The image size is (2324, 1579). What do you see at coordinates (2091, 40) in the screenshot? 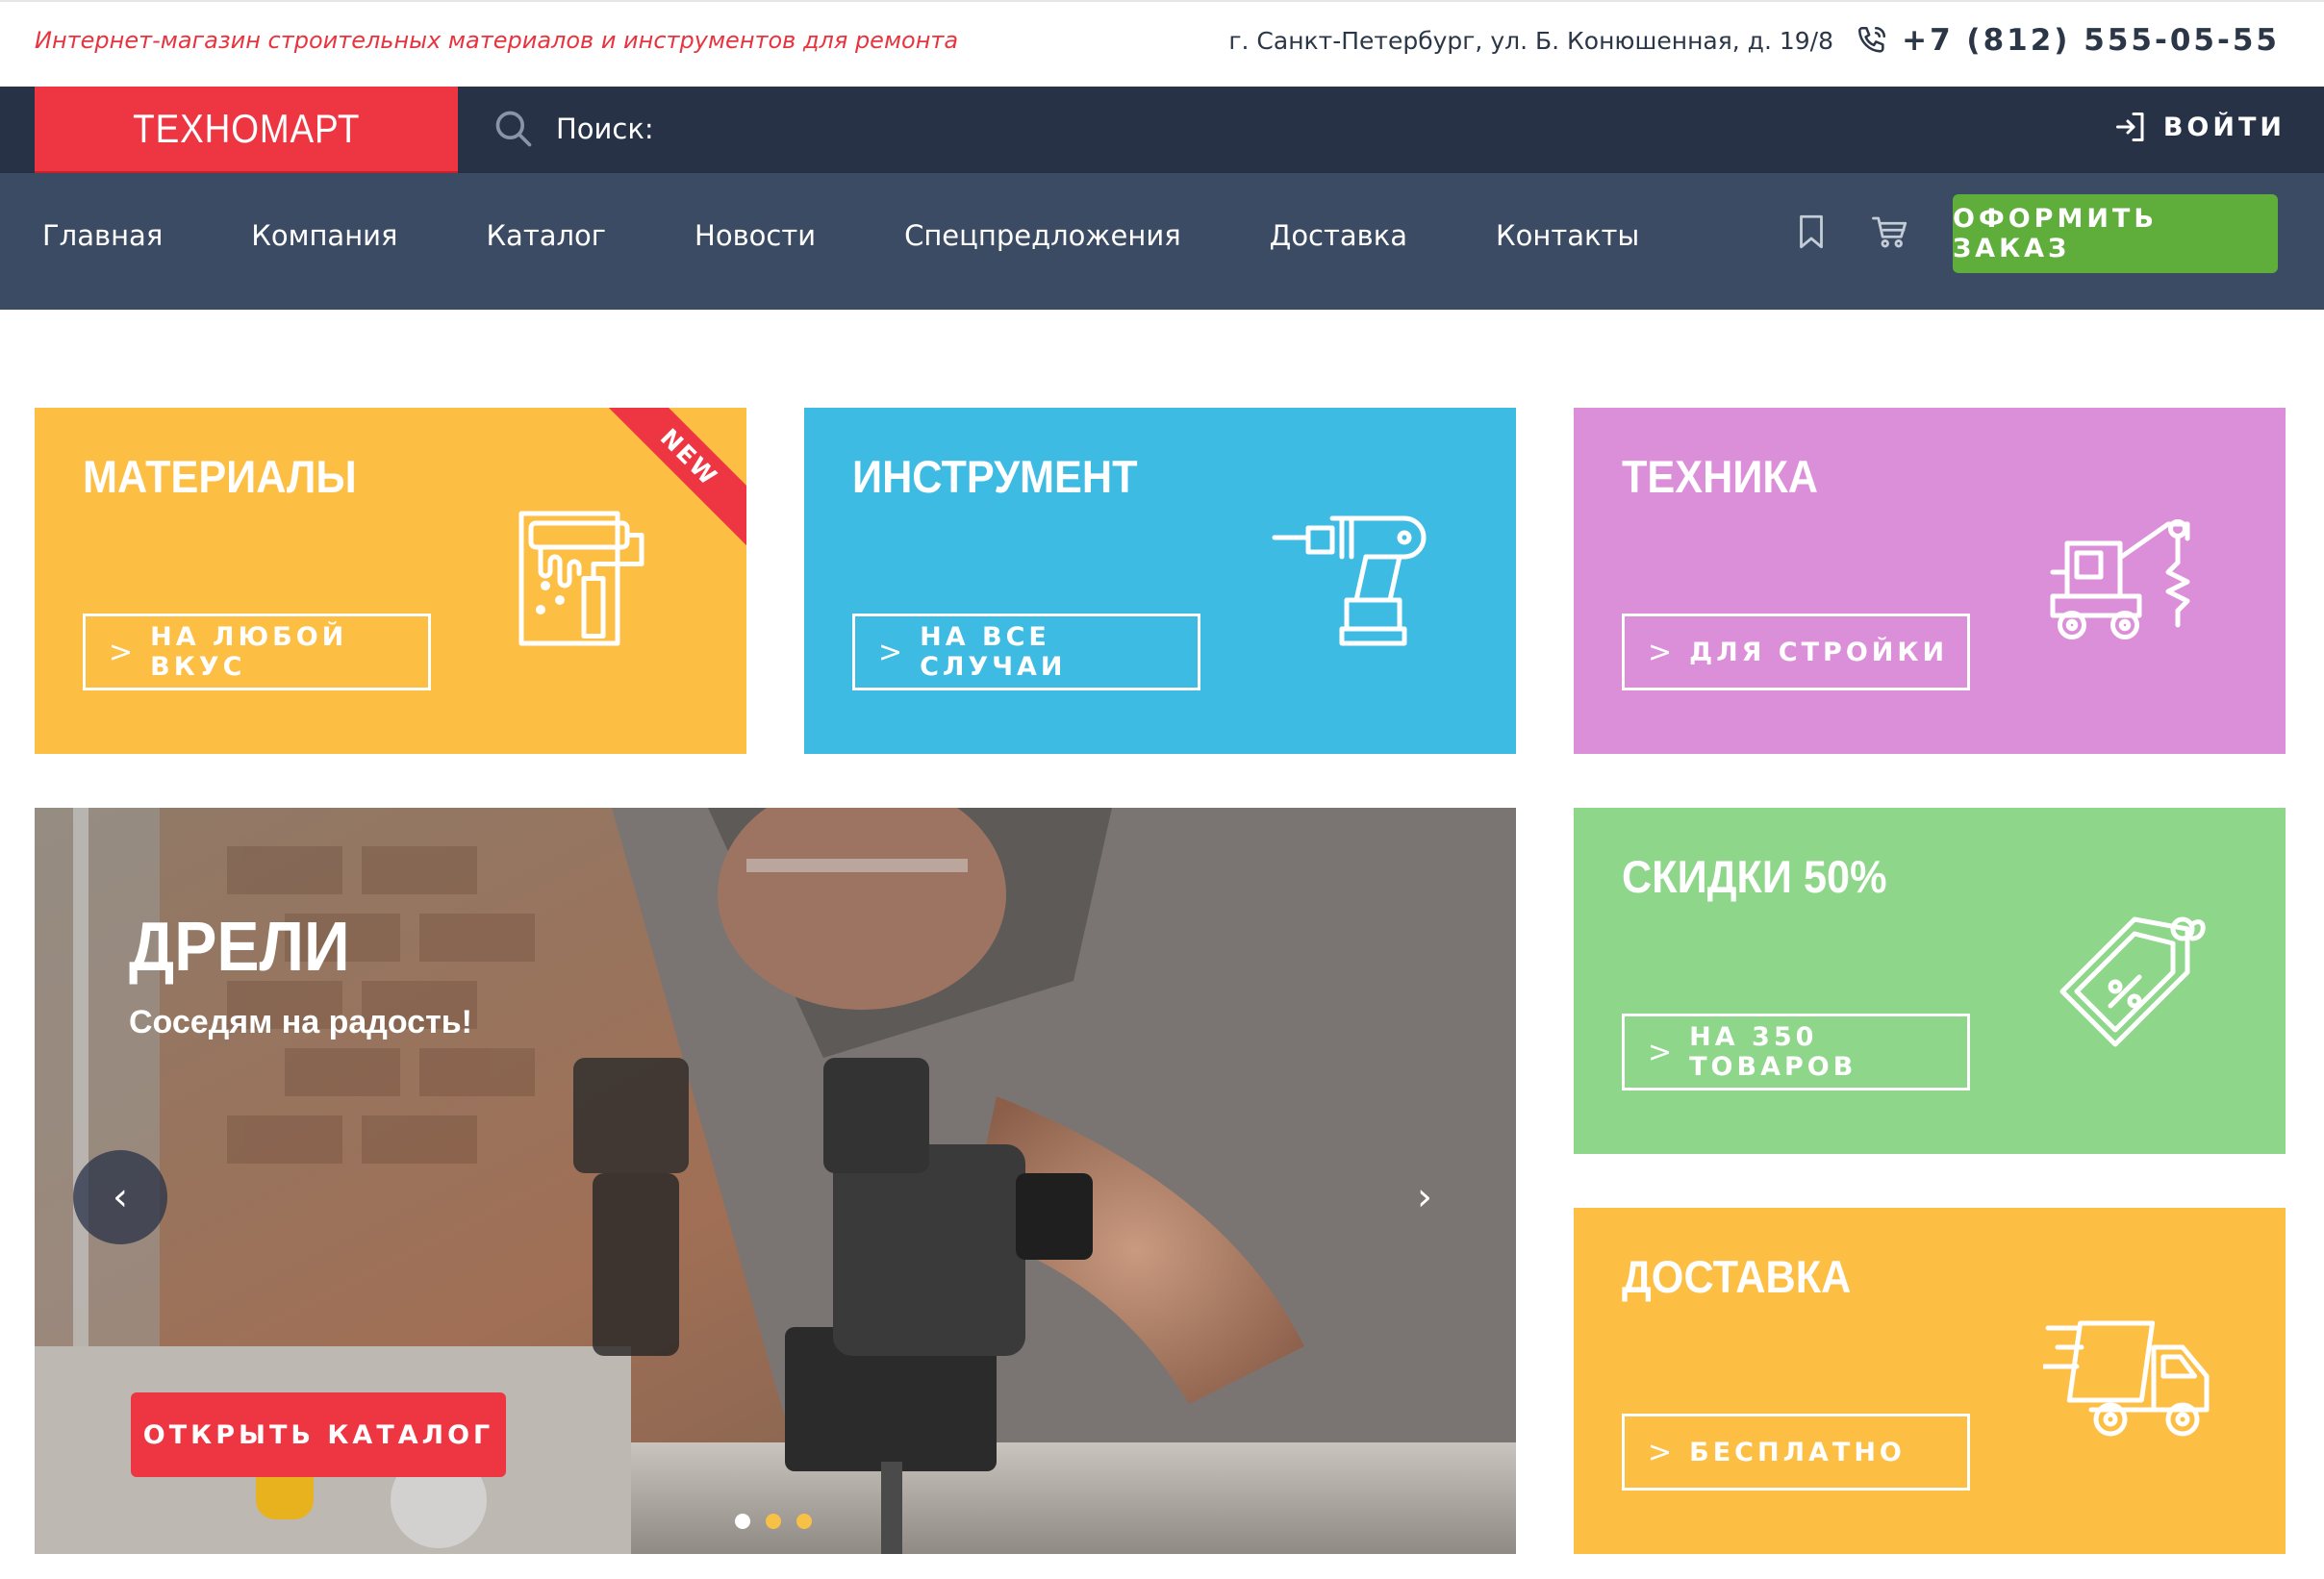
I see `phone-text: +7 (812) 555-05-55` at bounding box center [2091, 40].